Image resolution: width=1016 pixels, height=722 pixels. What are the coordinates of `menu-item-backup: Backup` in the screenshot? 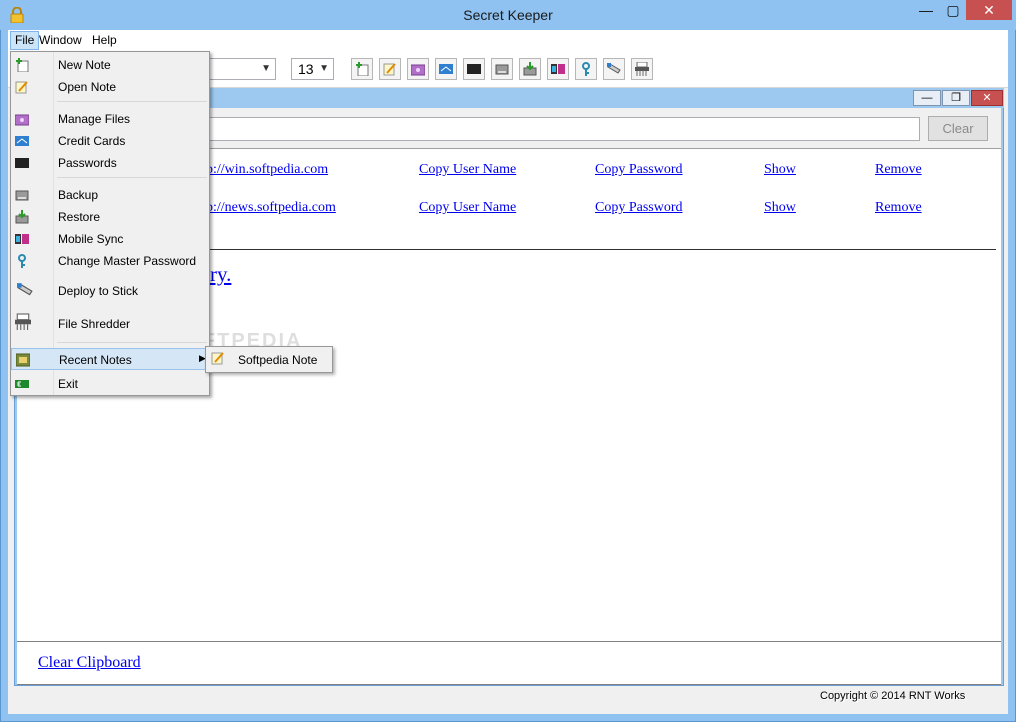 It's located at (110, 195).